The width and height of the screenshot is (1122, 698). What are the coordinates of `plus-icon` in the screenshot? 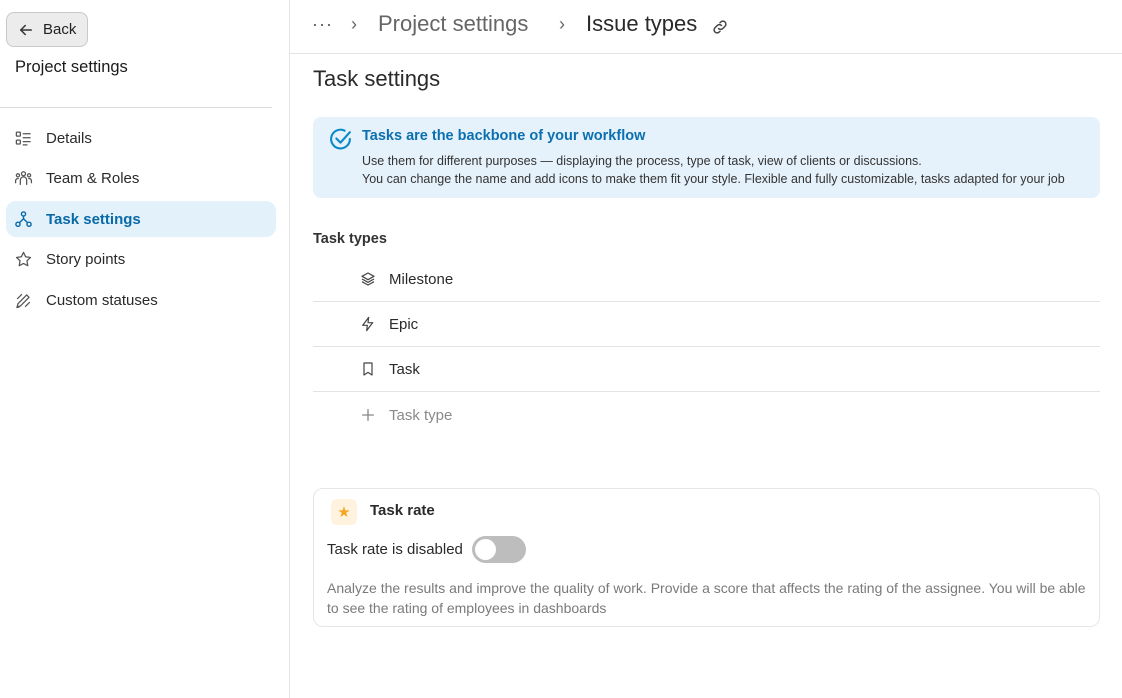 It's located at (368, 415).